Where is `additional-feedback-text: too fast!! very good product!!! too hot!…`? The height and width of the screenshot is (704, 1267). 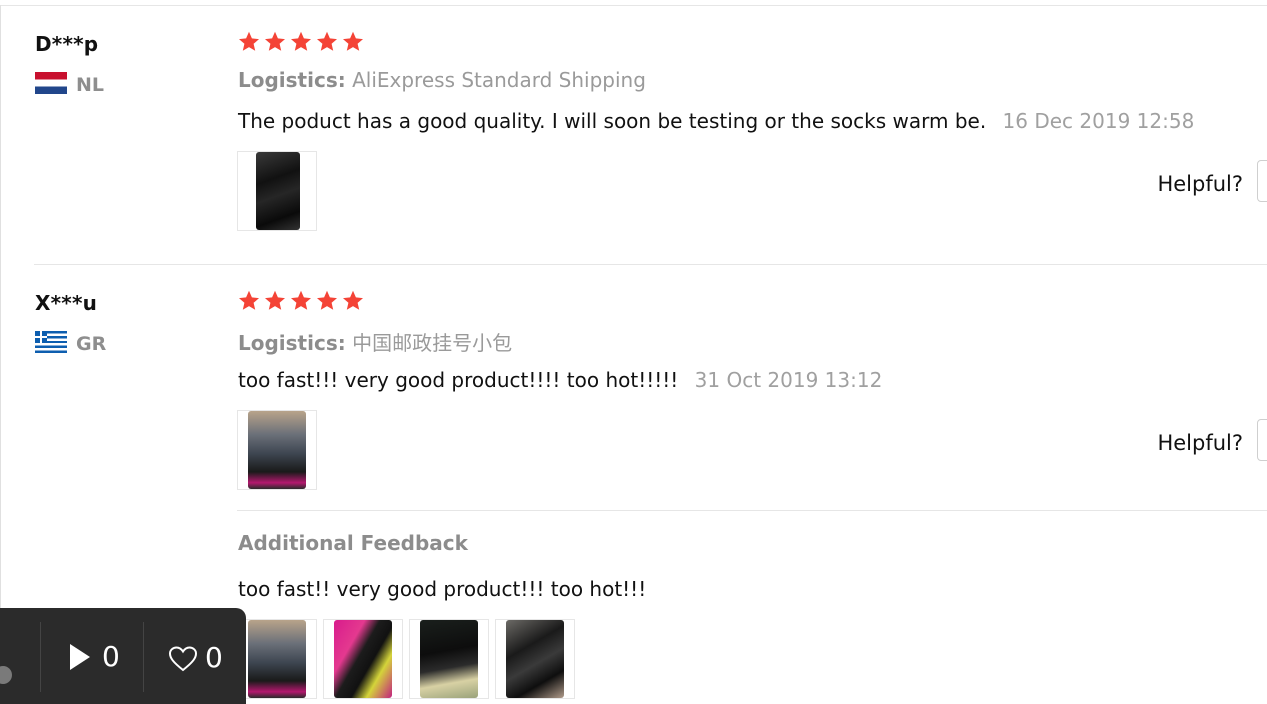 additional-feedback-text: too fast!! very good product!!! too hot!… is located at coordinates (442, 589).